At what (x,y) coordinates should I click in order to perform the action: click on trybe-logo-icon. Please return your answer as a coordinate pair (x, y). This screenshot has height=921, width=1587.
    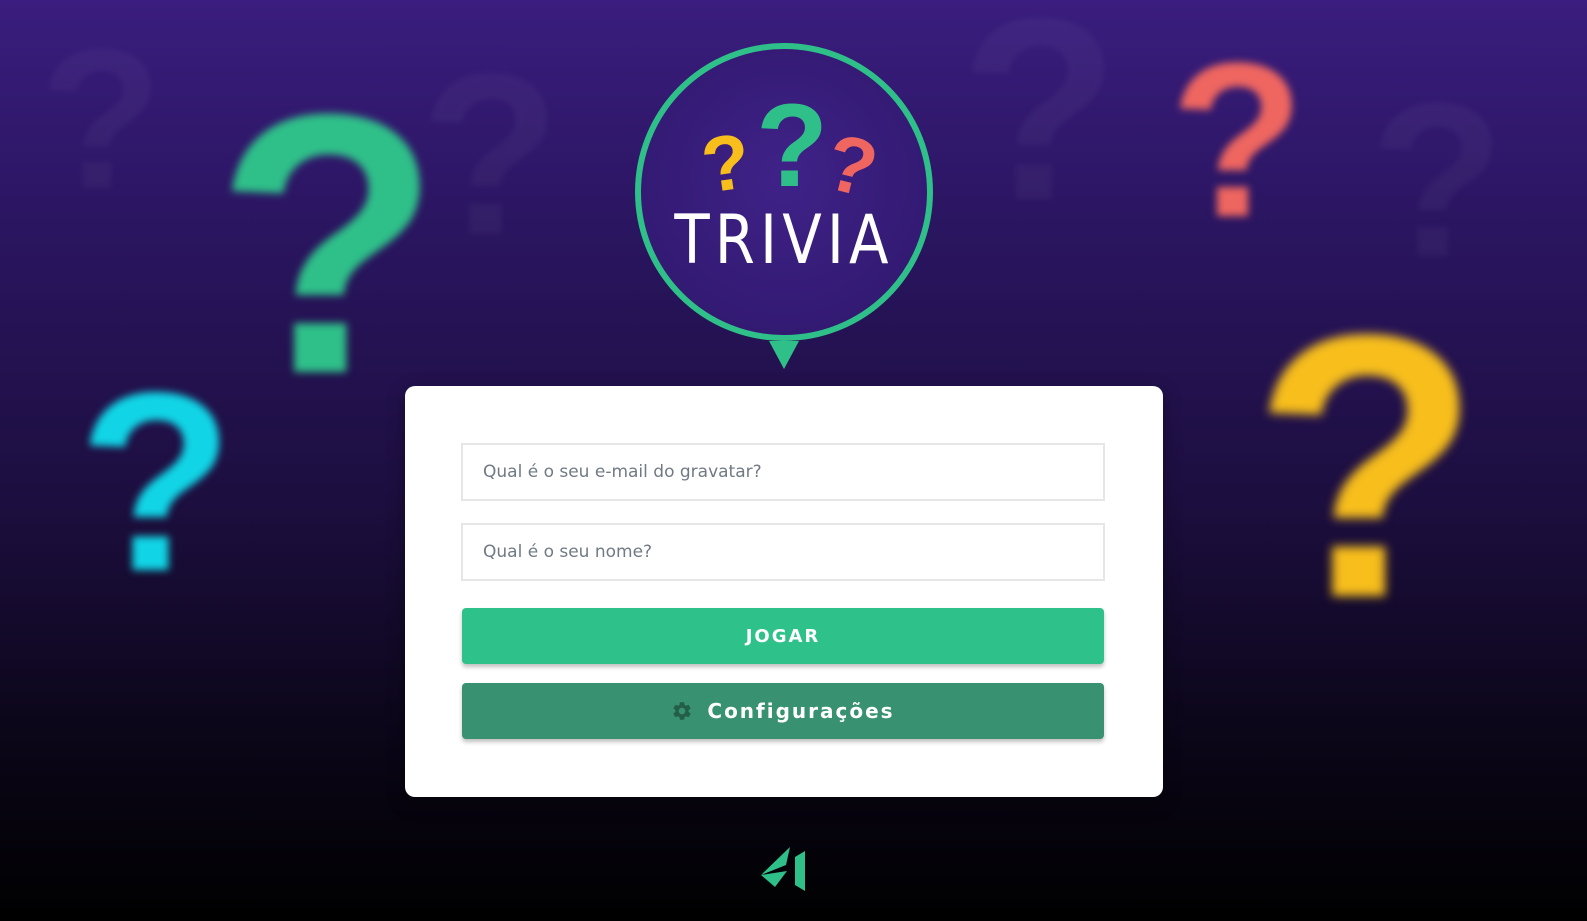
    Looking at the image, I should click on (783, 871).